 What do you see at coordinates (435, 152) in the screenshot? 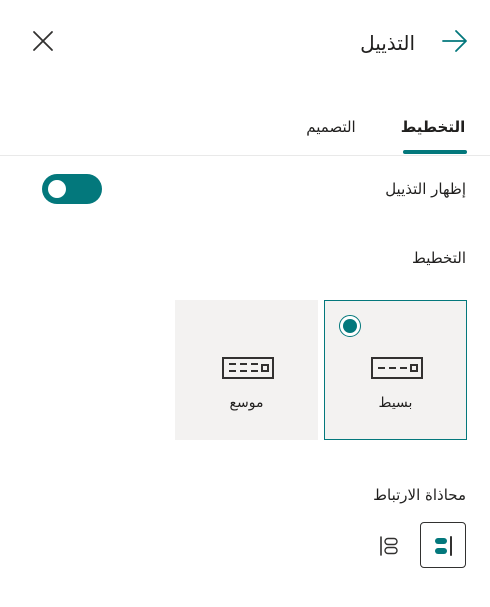
I see `tab-selected-indicator` at bounding box center [435, 152].